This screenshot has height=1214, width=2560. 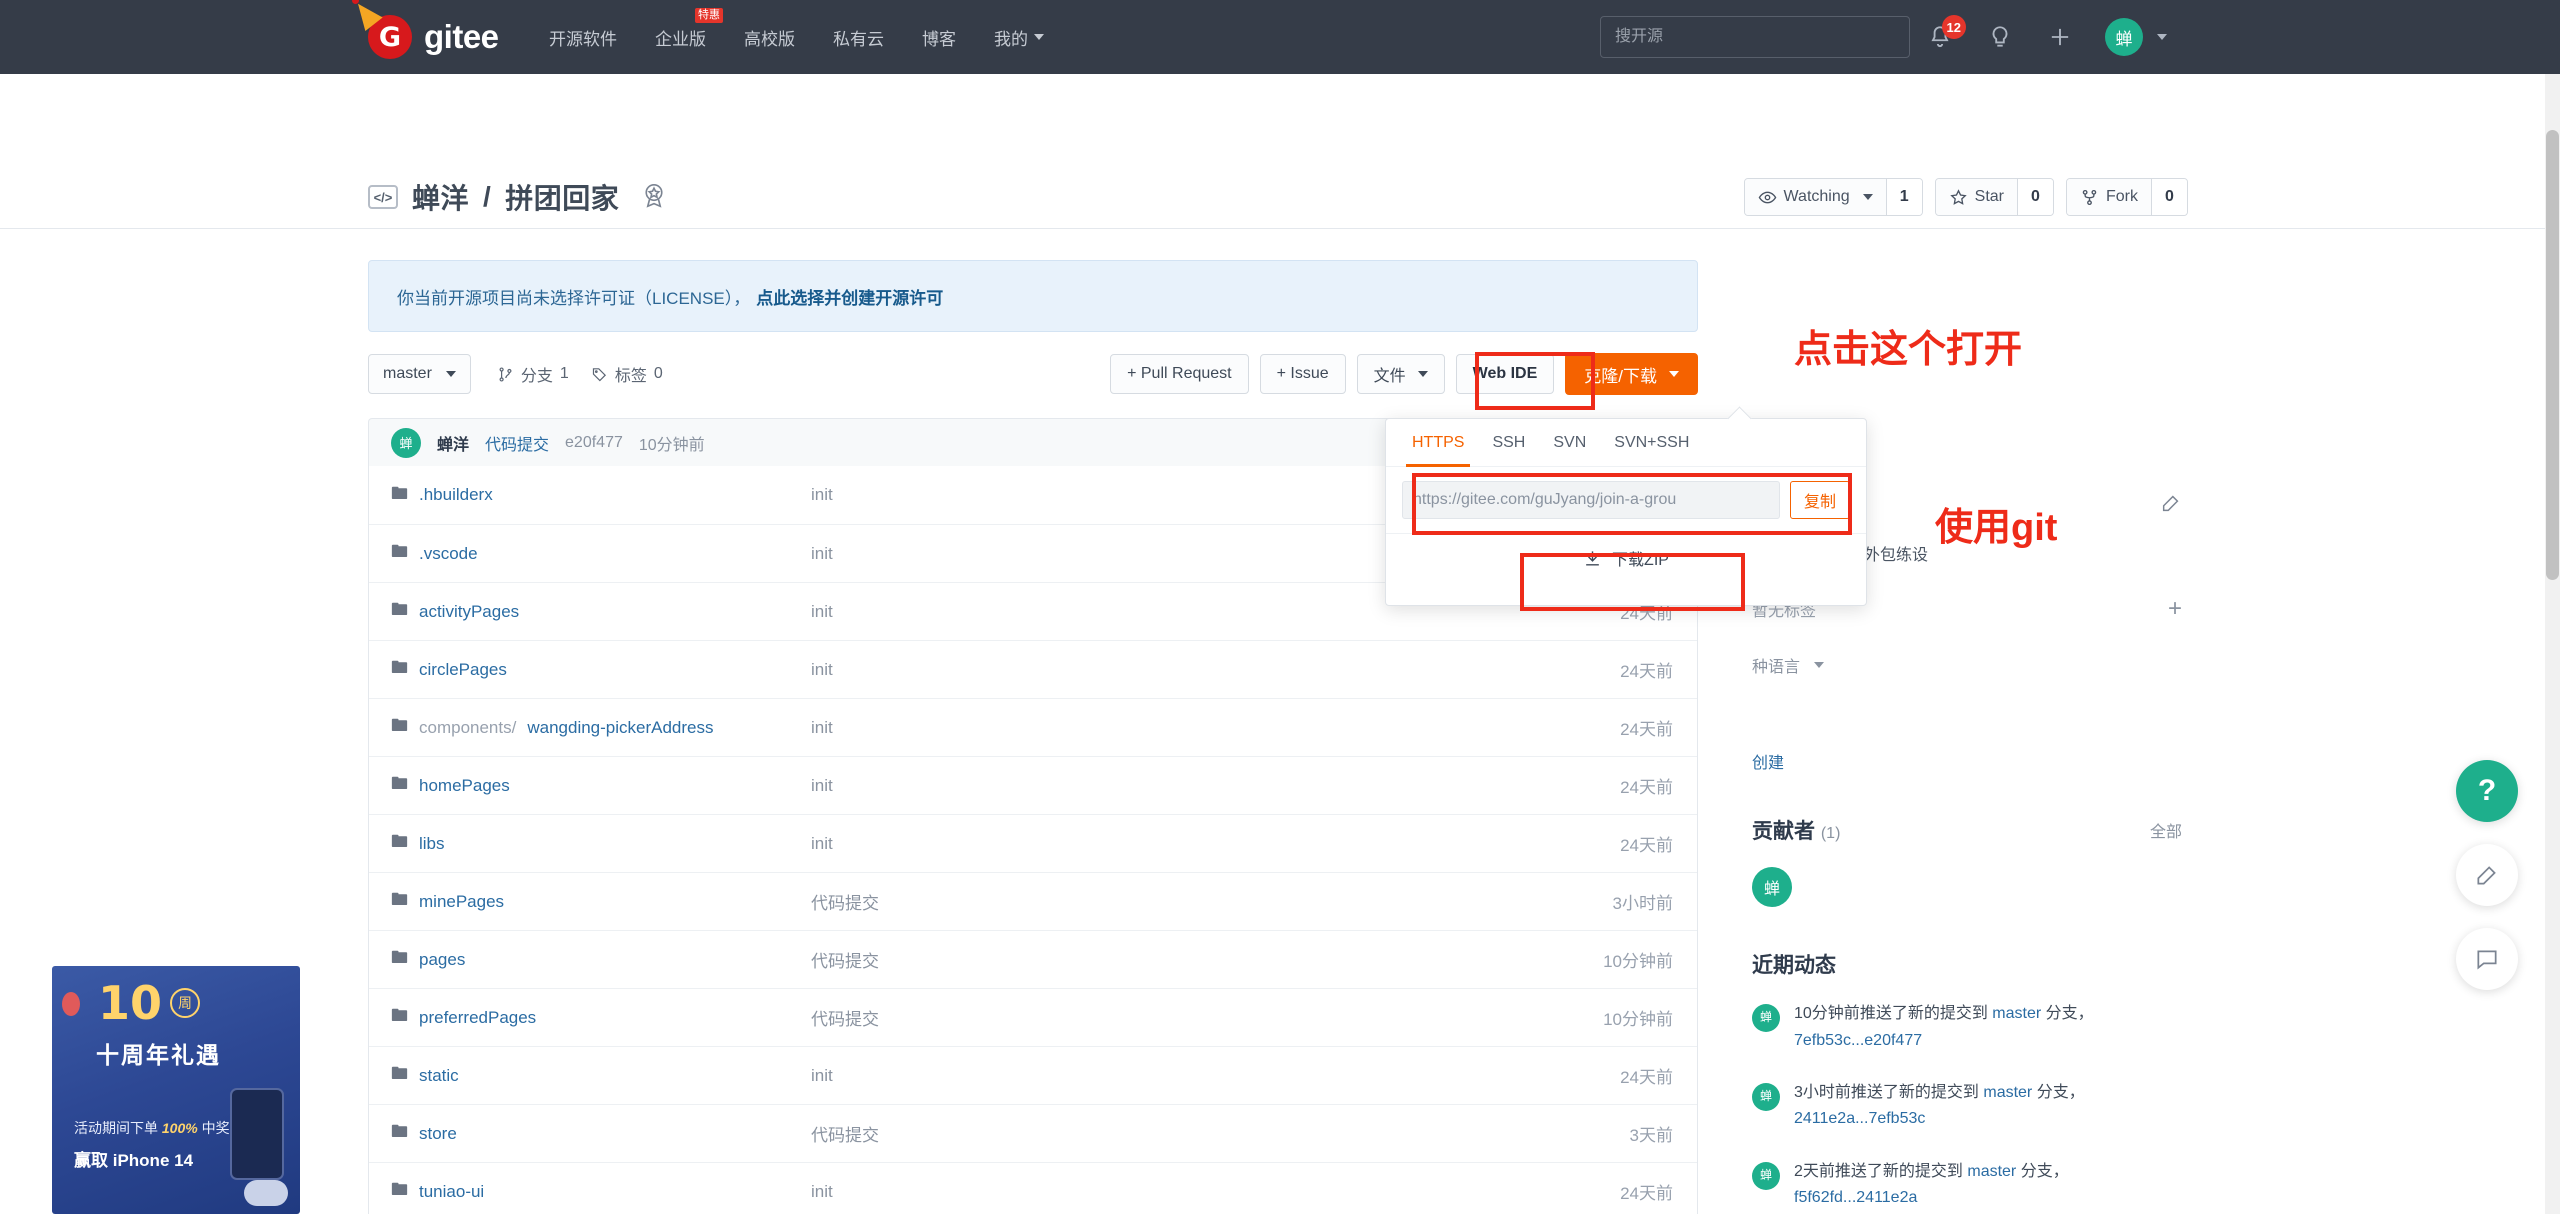 I want to click on table-row: 🖿 libs init 24天前, so click(x=1033, y=843).